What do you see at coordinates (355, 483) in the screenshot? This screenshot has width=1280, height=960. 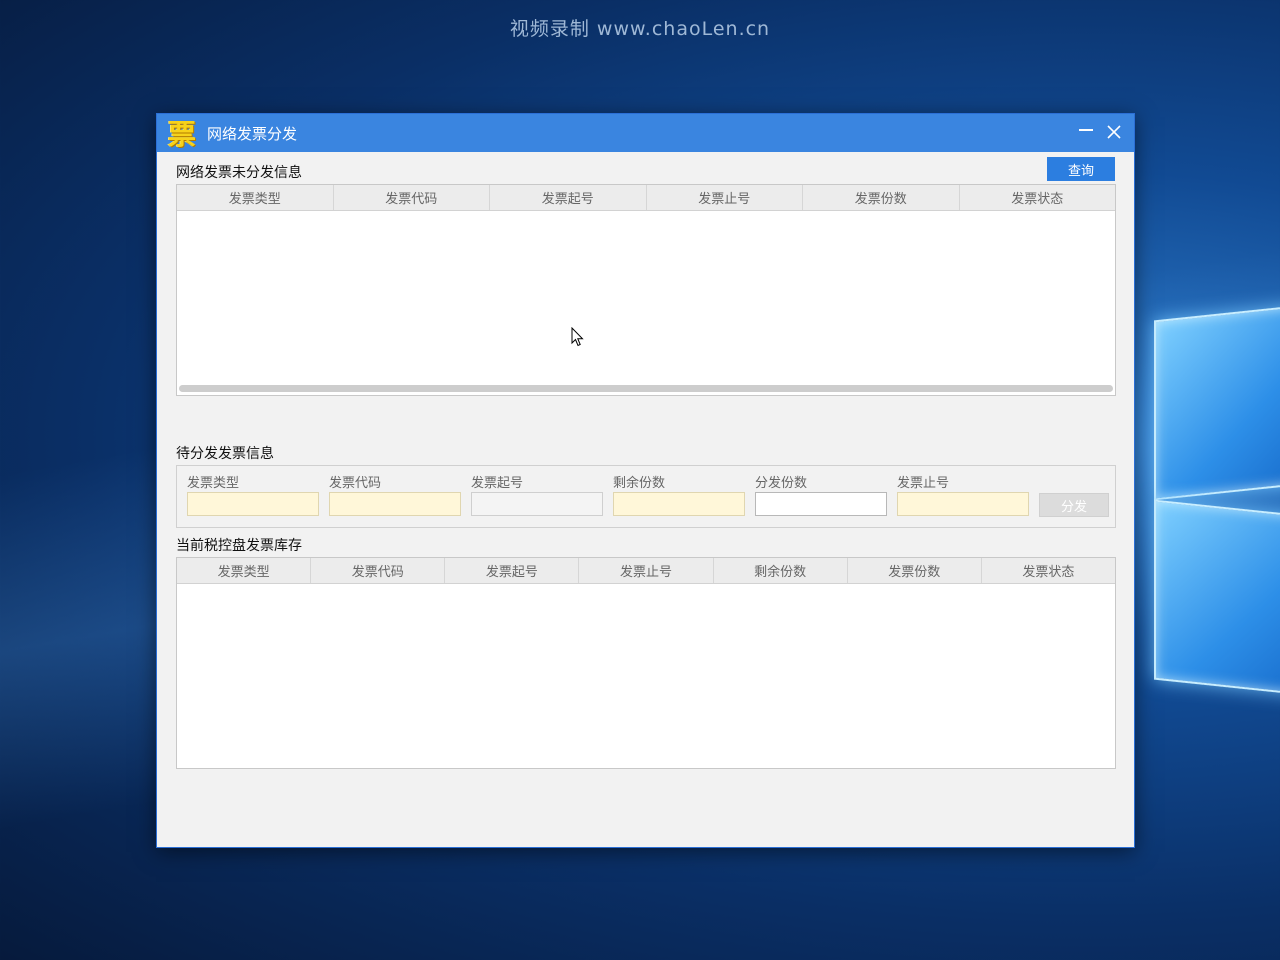 I see `field-label: 发票代码` at bounding box center [355, 483].